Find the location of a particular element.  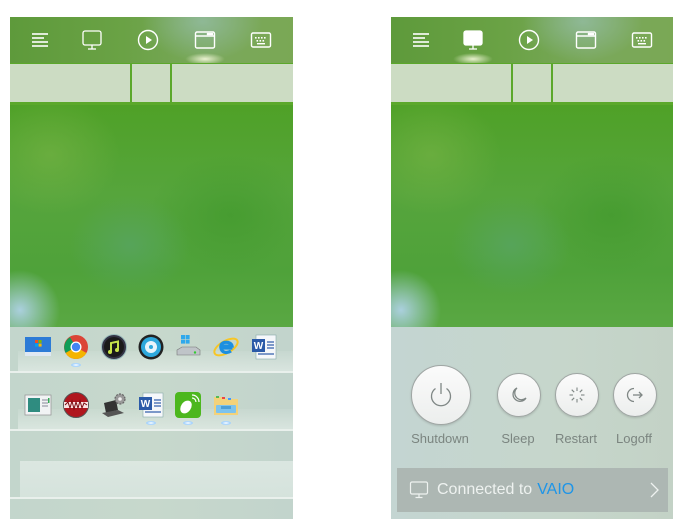

sleep-button is located at coordinates (519, 395).